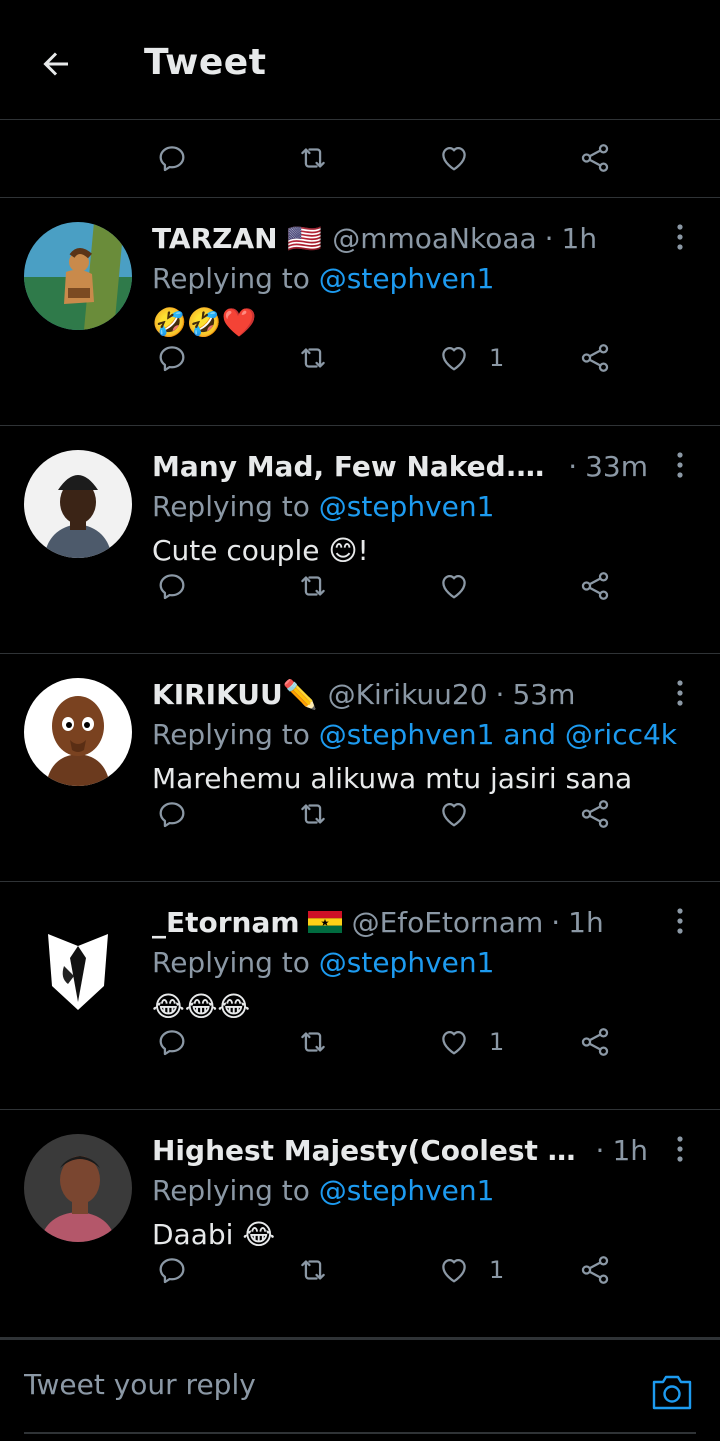  I want to click on cartoon-avatar-image, so click(78, 732).